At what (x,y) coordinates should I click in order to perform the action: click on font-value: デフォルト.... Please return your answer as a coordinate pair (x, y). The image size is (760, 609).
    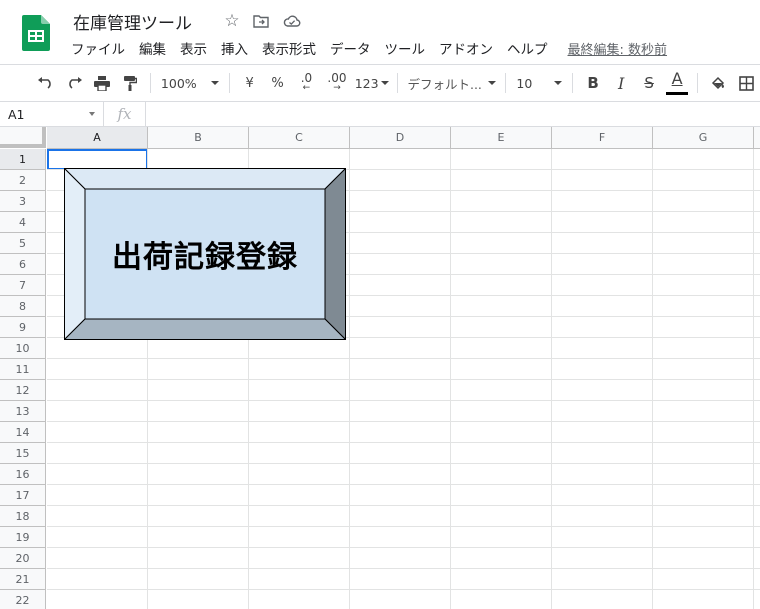
    Looking at the image, I should click on (444, 84).